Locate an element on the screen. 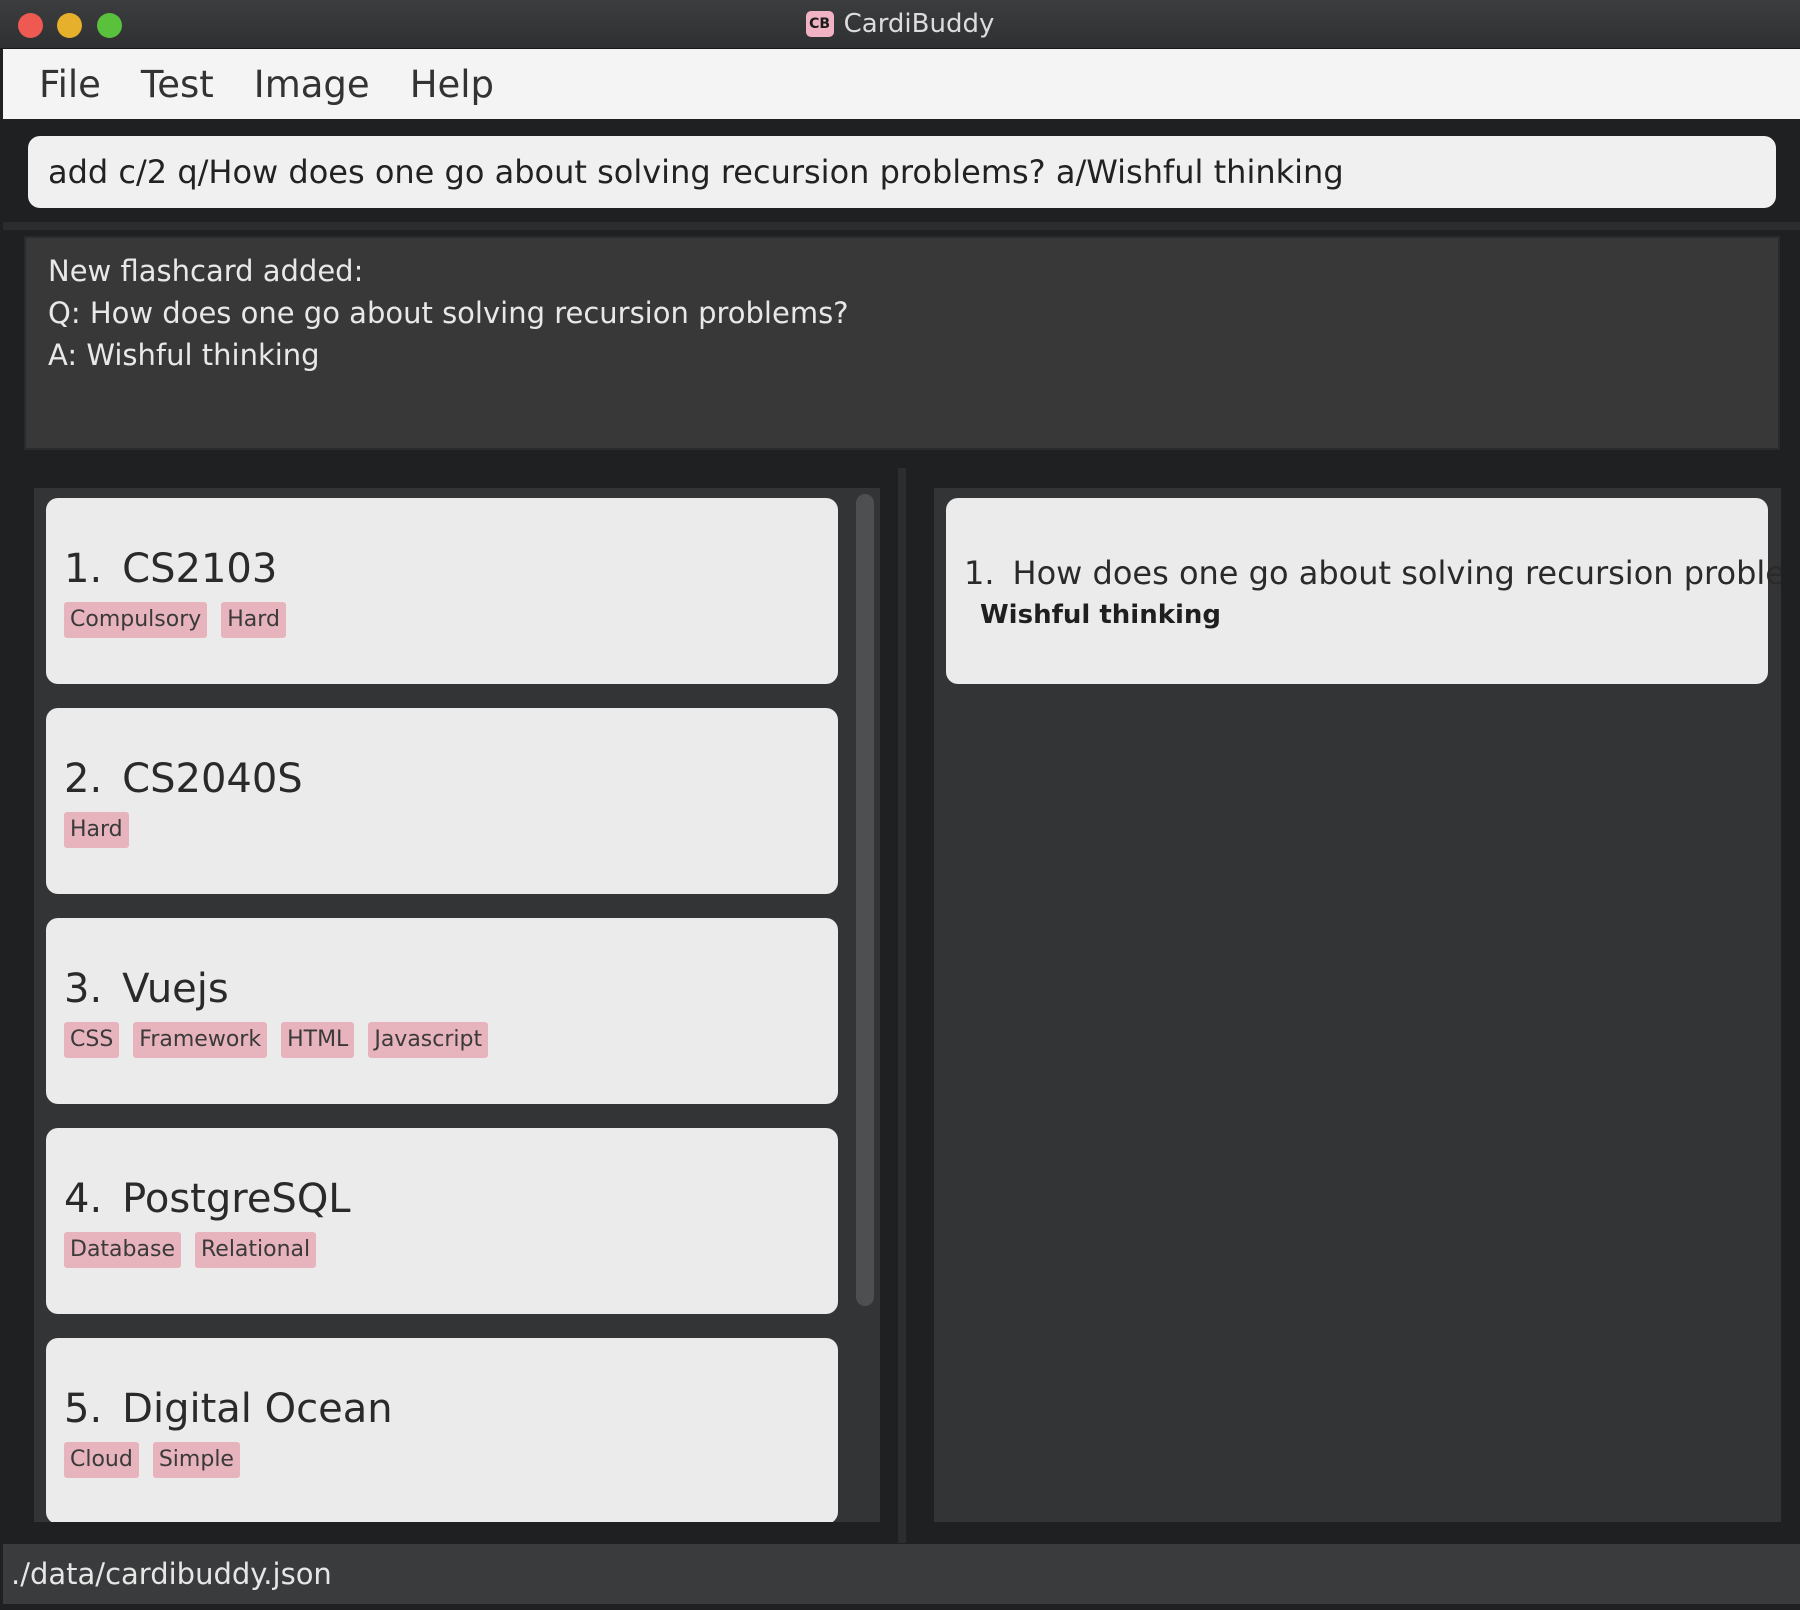 This screenshot has height=1610, width=1800. deck-title: 3. Vuejs is located at coordinates (146, 989).